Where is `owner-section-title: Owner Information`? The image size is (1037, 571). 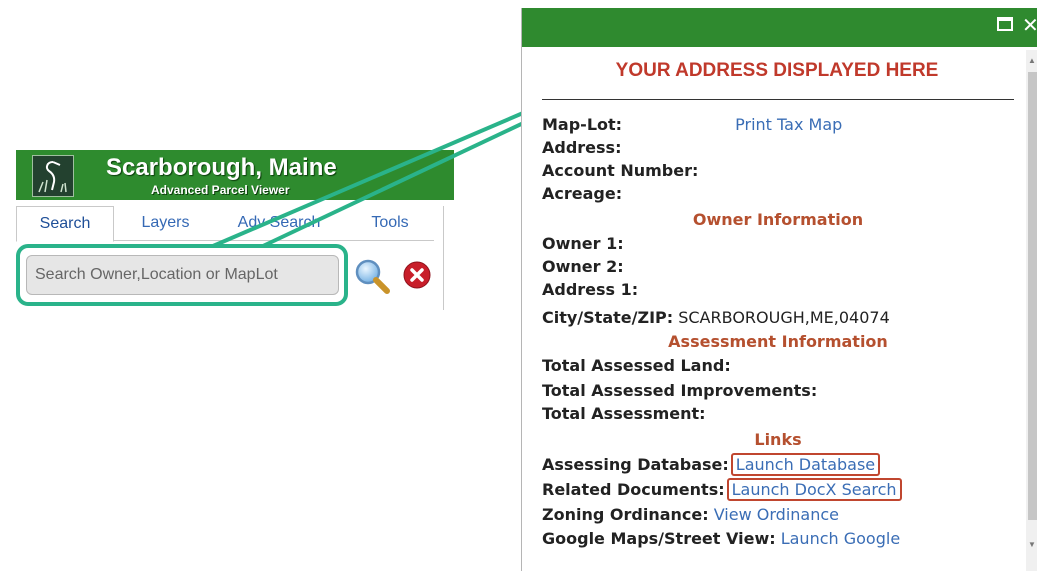 owner-section-title: Owner Information is located at coordinates (778, 219).